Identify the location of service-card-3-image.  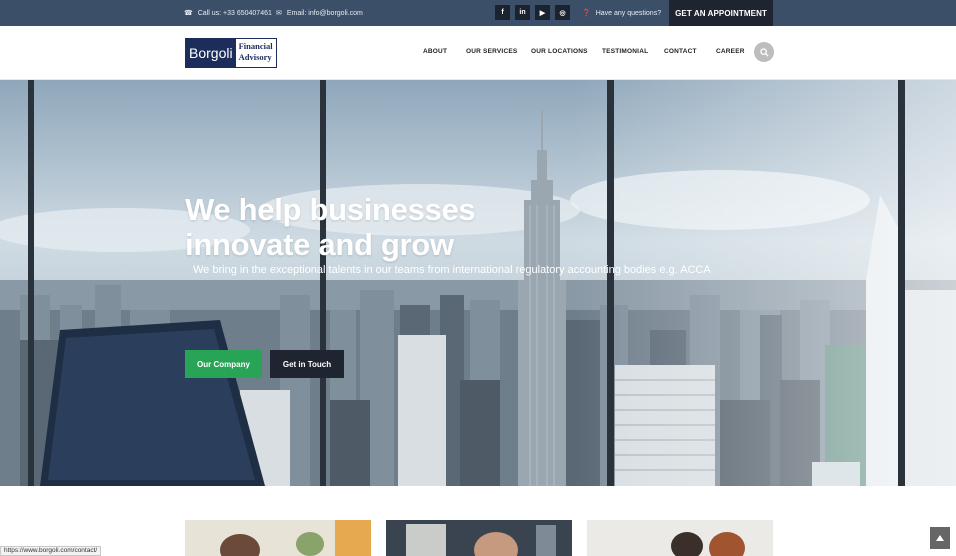
(680, 538).